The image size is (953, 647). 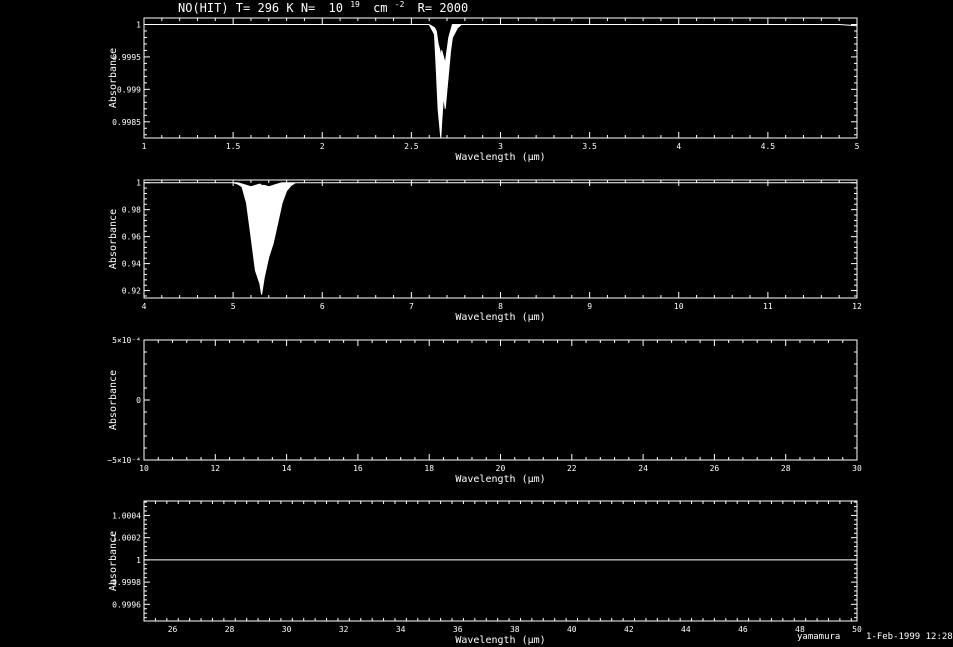 What do you see at coordinates (768, 146) in the screenshot?
I see `x-tick-label: 4.5` at bounding box center [768, 146].